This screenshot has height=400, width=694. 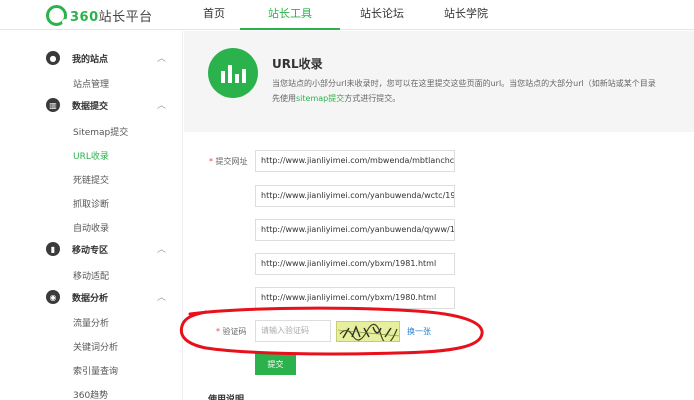 I want to click on sidebar-section-mobile: ▮ 移动专区 ︿, so click(x=108, y=249).